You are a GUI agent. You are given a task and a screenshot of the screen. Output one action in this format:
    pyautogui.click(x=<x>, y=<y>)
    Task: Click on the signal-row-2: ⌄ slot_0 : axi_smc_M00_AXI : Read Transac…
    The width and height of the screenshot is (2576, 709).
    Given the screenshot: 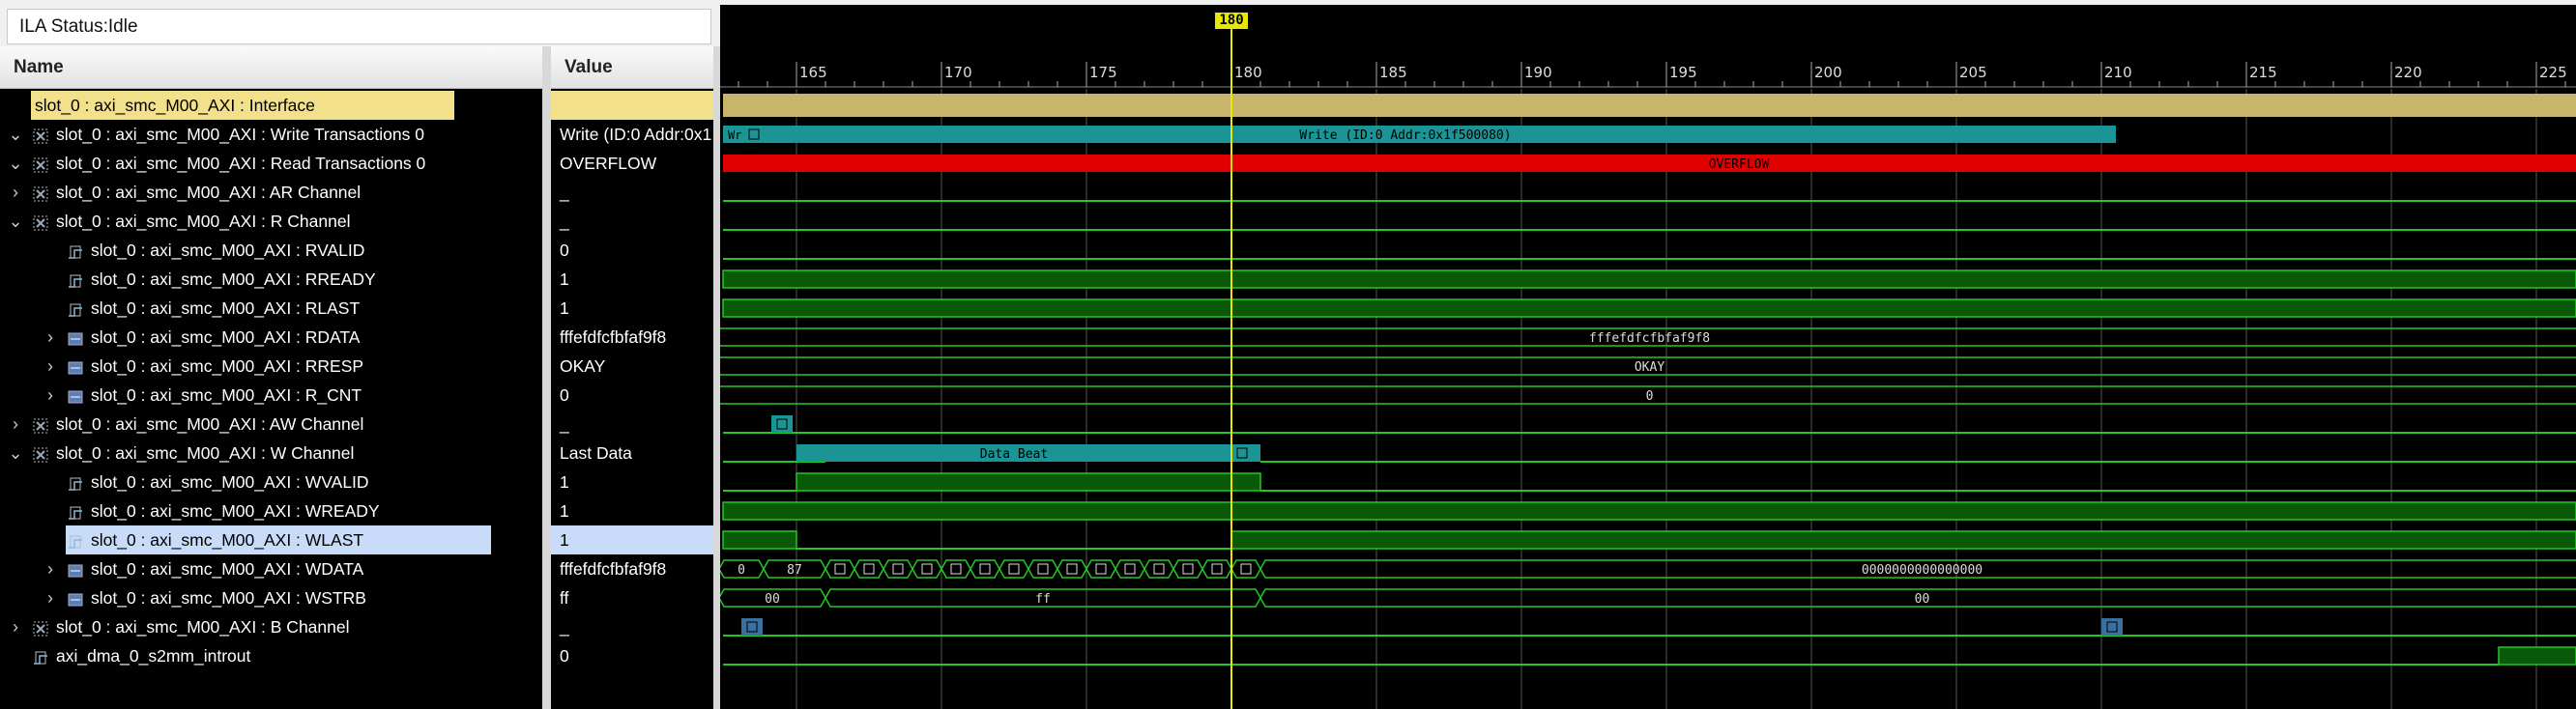 What is the action you would take?
    pyautogui.click(x=271, y=163)
    